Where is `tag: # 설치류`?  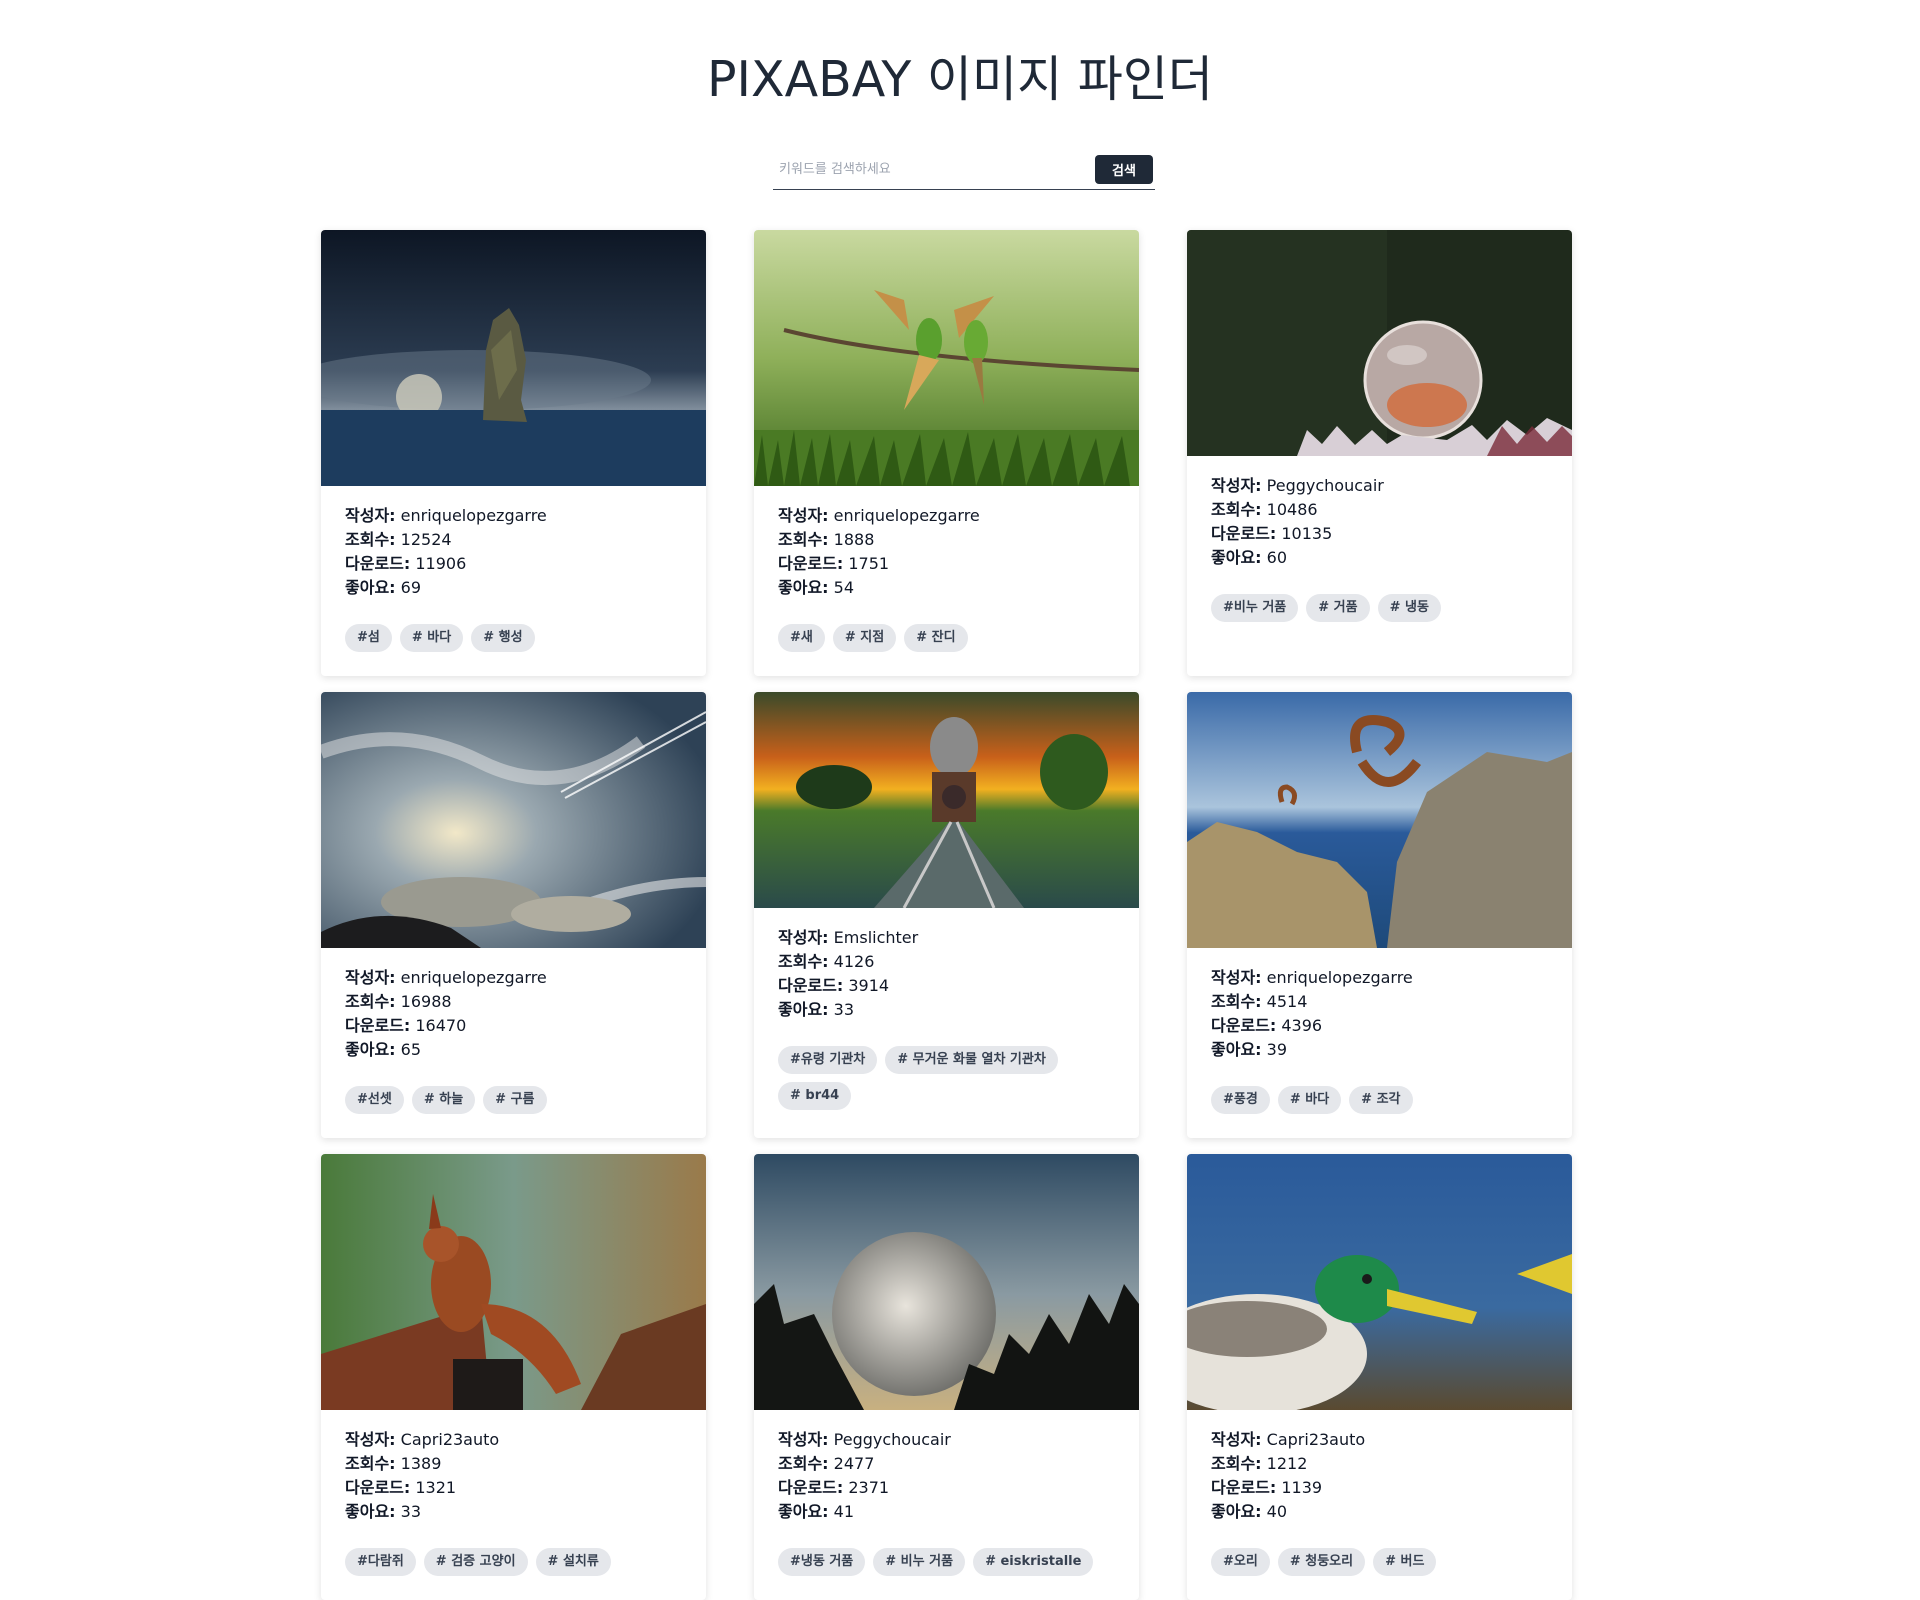
tag: # 설치류 is located at coordinates (573, 1562).